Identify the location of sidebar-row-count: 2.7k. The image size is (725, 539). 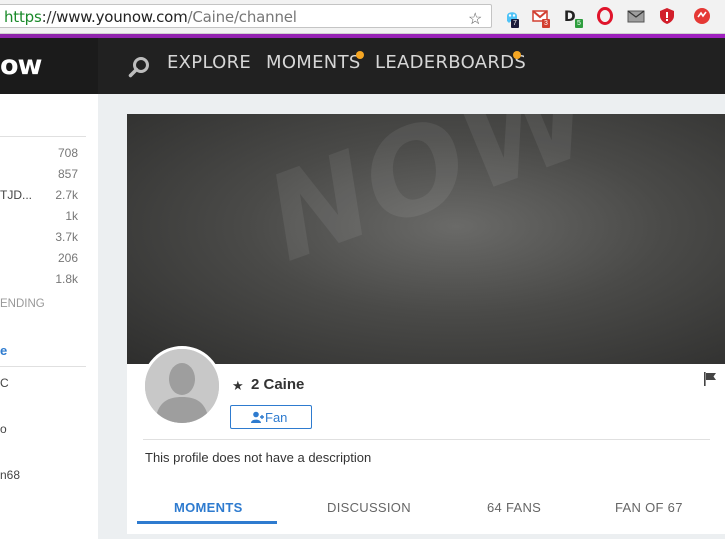
(66, 195).